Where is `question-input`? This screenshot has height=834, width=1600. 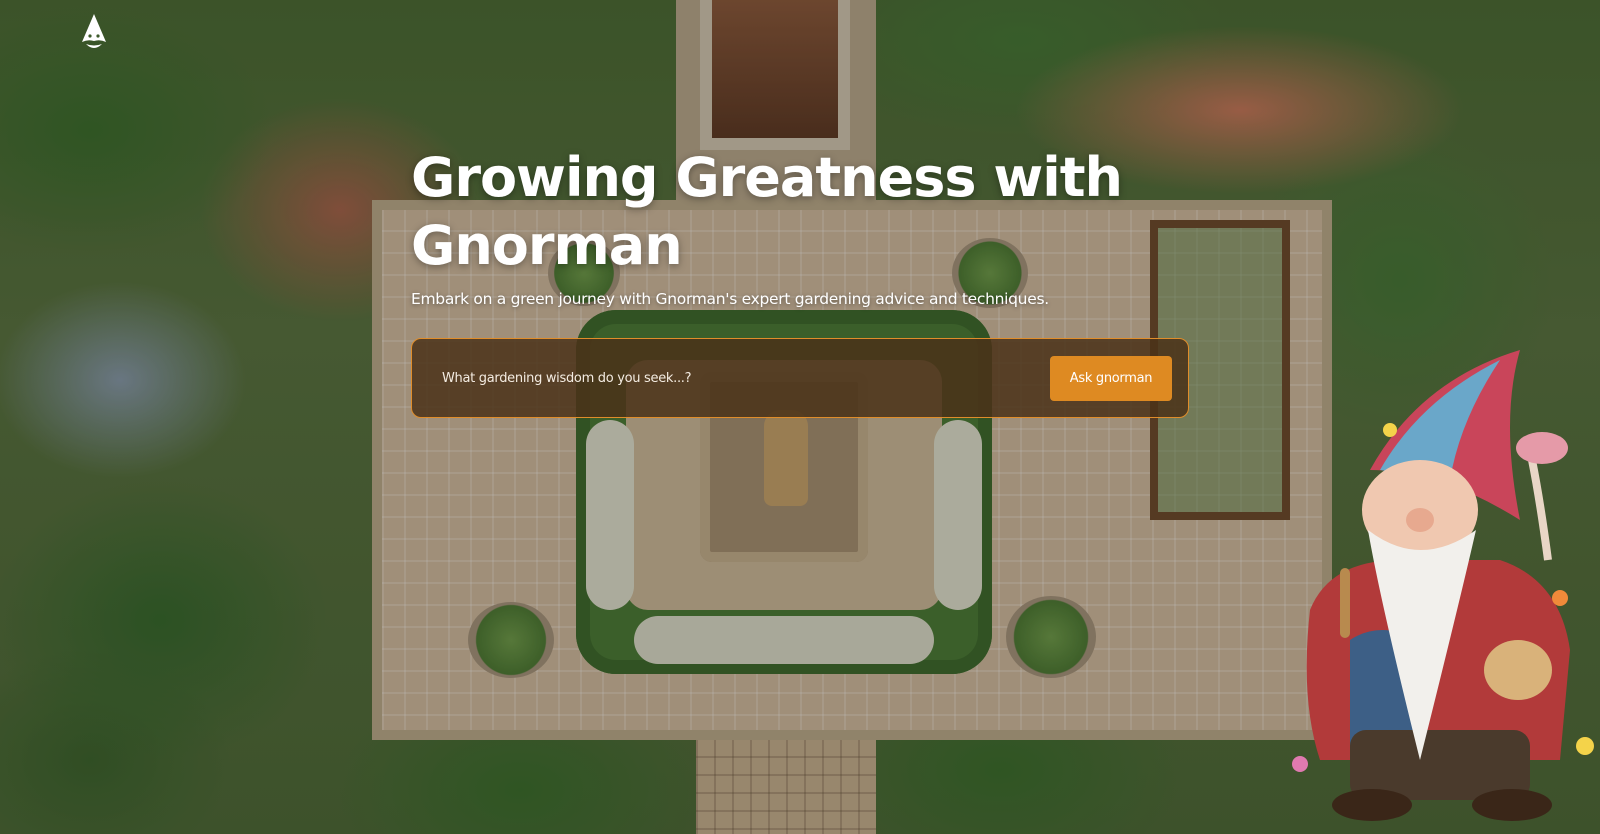
question-input is located at coordinates (732, 378).